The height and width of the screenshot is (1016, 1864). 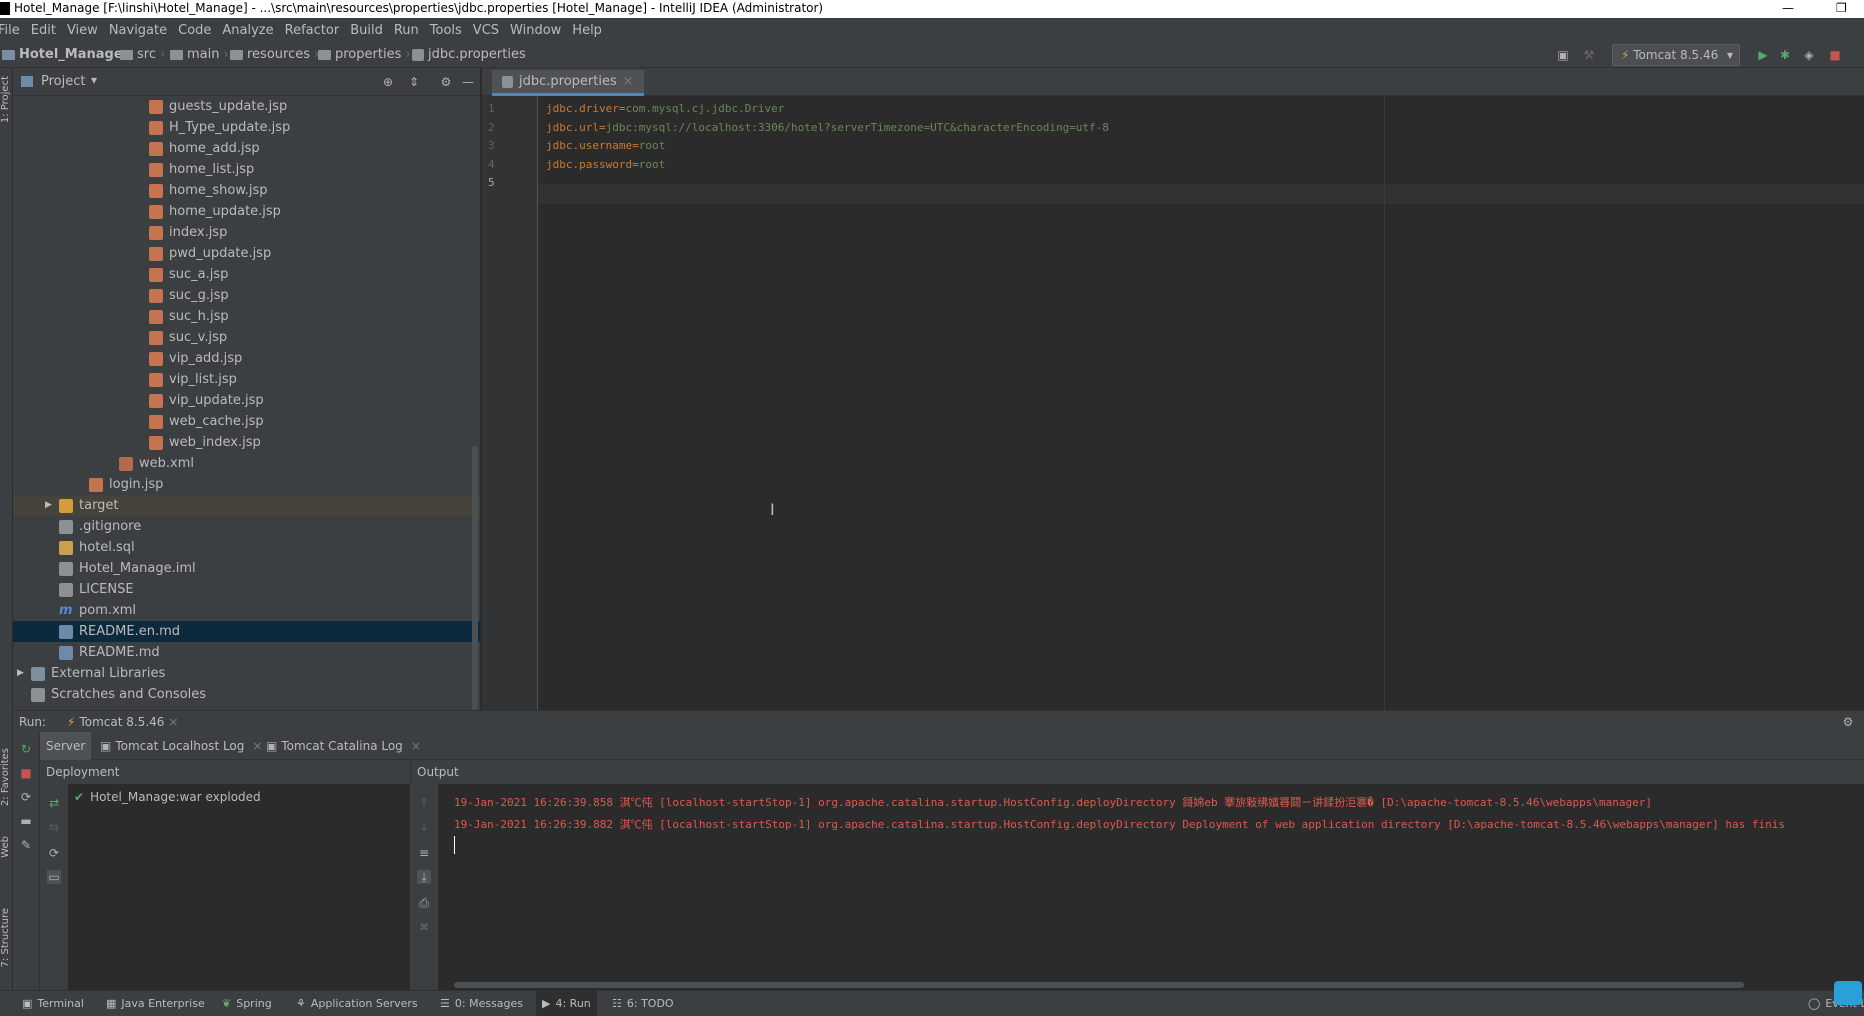 What do you see at coordinates (54, 827) in the screenshot?
I see `undeploy-icon: ⇆` at bounding box center [54, 827].